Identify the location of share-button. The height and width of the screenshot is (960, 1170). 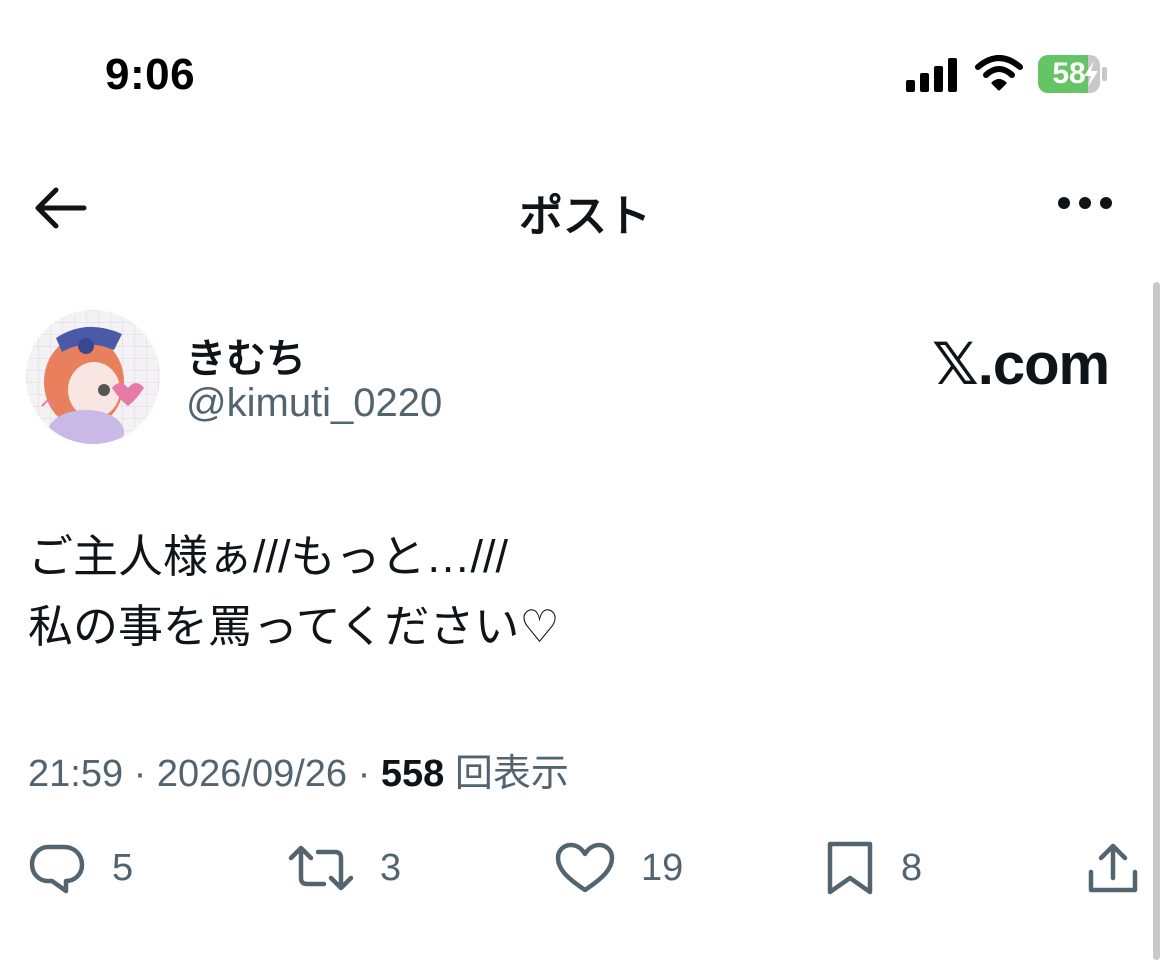
(1113, 868).